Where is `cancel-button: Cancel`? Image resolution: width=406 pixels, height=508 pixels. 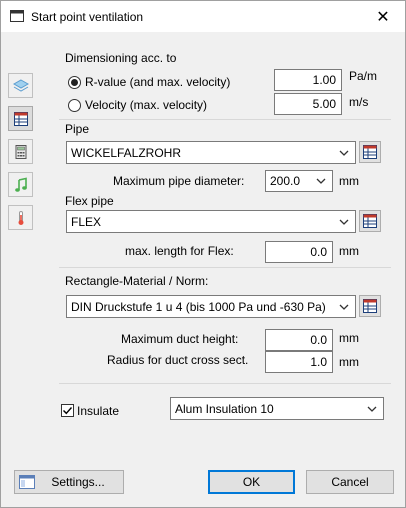
cancel-button: Cancel is located at coordinates (350, 482).